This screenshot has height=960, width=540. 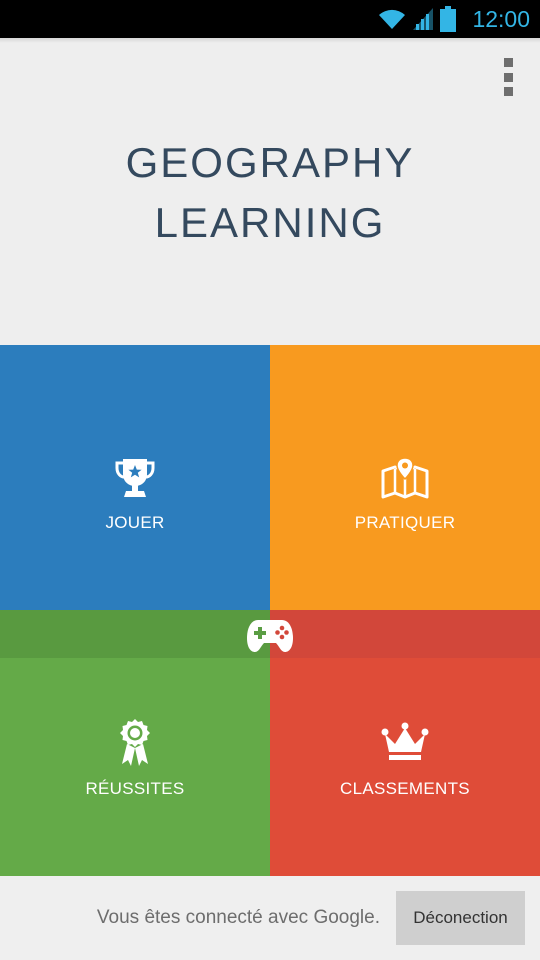 I want to click on achievements-band, so click(x=135, y=634).